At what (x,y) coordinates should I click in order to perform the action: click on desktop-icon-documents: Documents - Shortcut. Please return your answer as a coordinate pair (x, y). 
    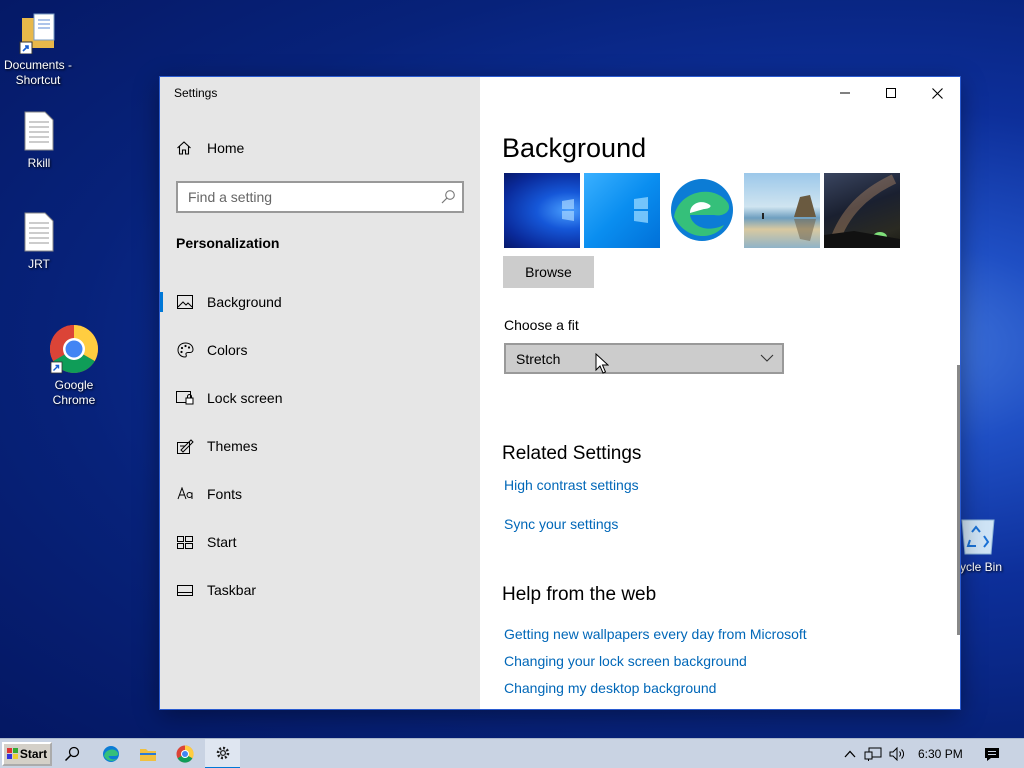
    Looking at the image, I should click on (38, 49).